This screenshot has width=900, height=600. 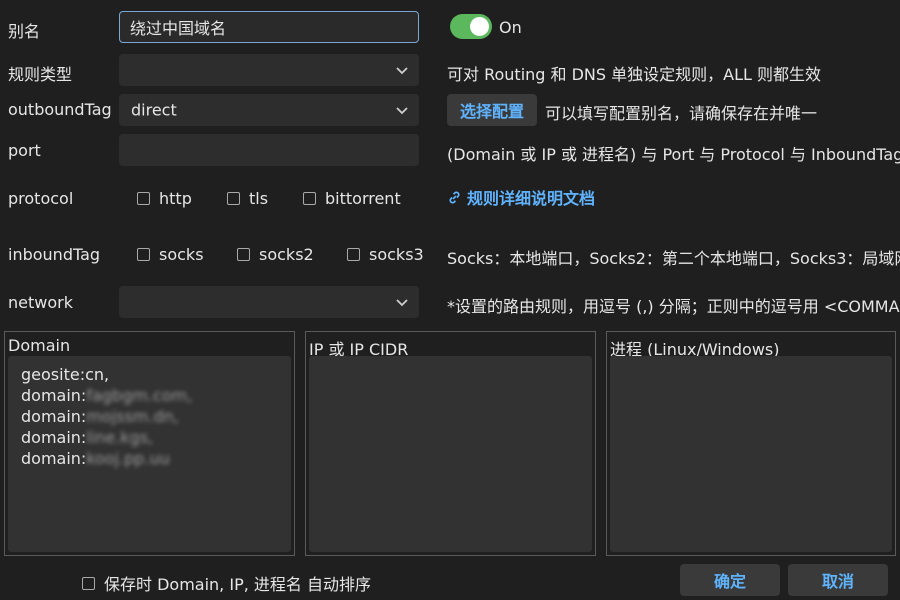 What do you see at coordinates (838, 580) in the screenshot?
I see `cancel-button: 取消` at bounding box center [838, 580].